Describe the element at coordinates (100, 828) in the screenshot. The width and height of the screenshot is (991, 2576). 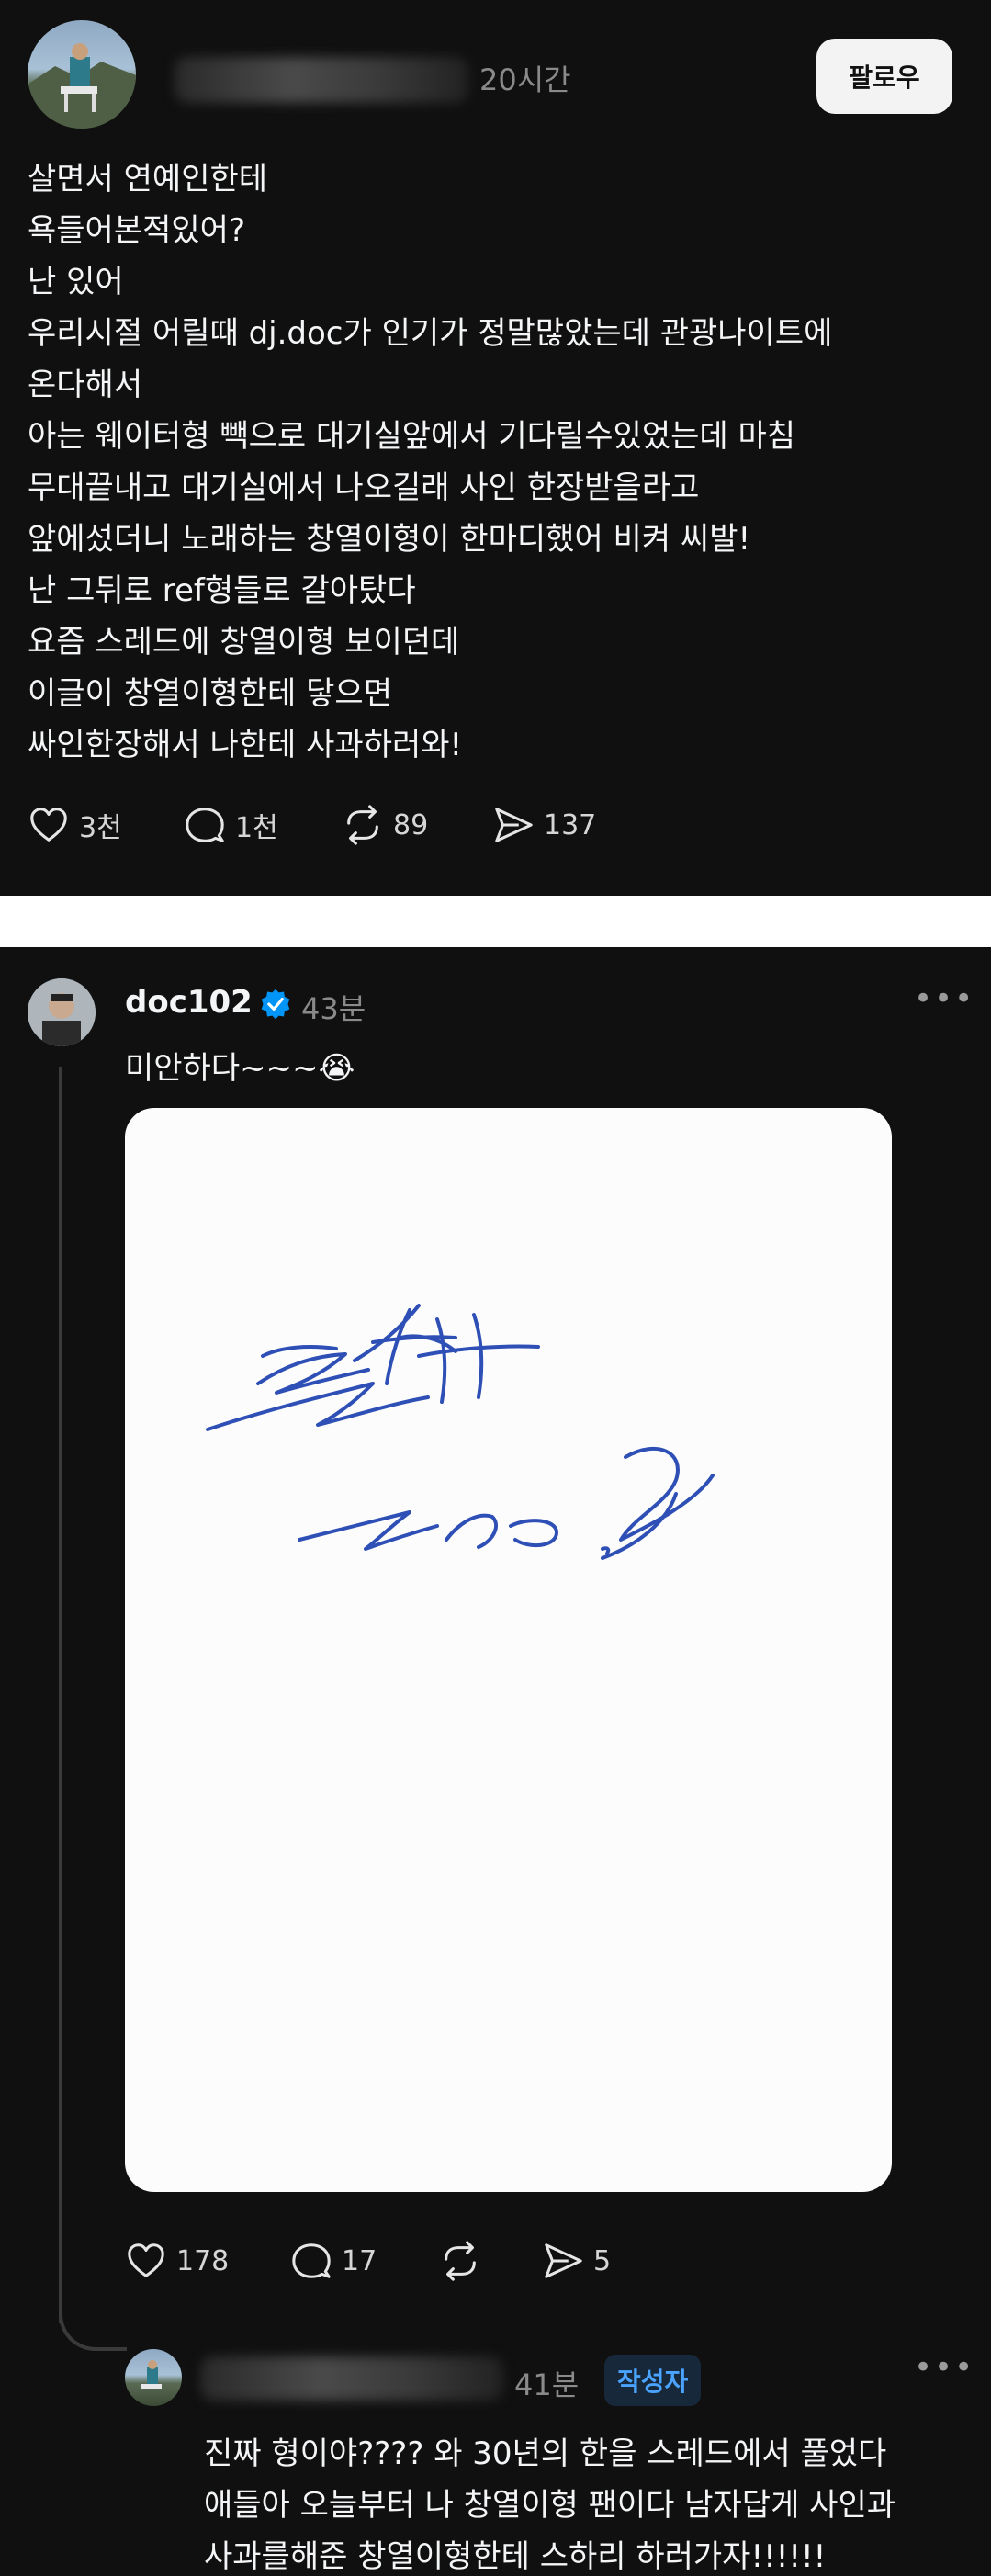
I see `like-count: 3천` at that location.